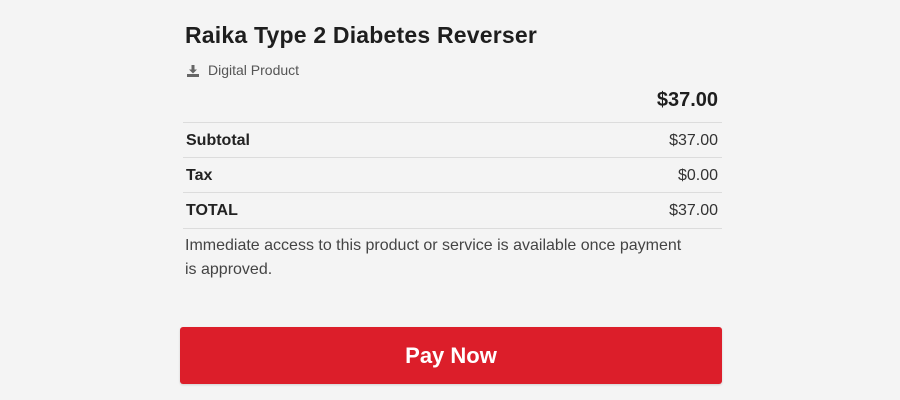 This screenshot has width=900, height=400. Describe the element at coordinates (254, 70) in the screenshot. I see `product-type-label: Digital Product` at that location.